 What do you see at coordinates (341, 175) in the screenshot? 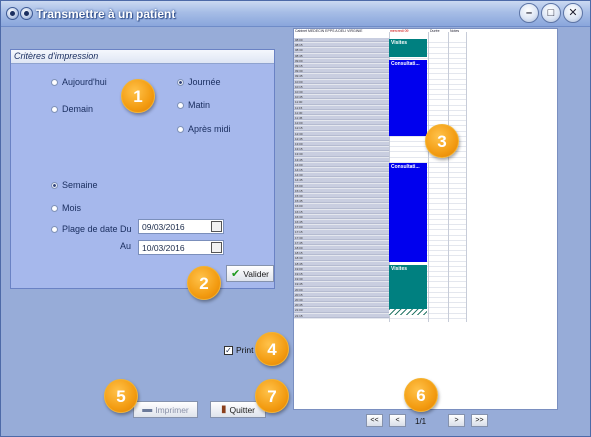
I see `preview-time-label: 14:30` at bounding box center [341, 175].